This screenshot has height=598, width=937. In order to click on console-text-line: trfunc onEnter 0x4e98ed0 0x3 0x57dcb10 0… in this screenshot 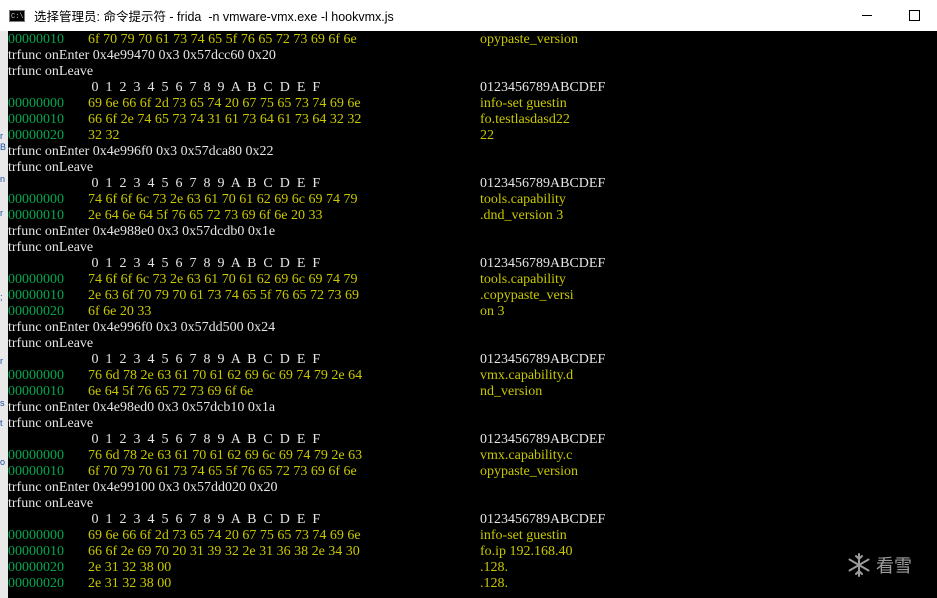, I will do `click(142, 407)`.